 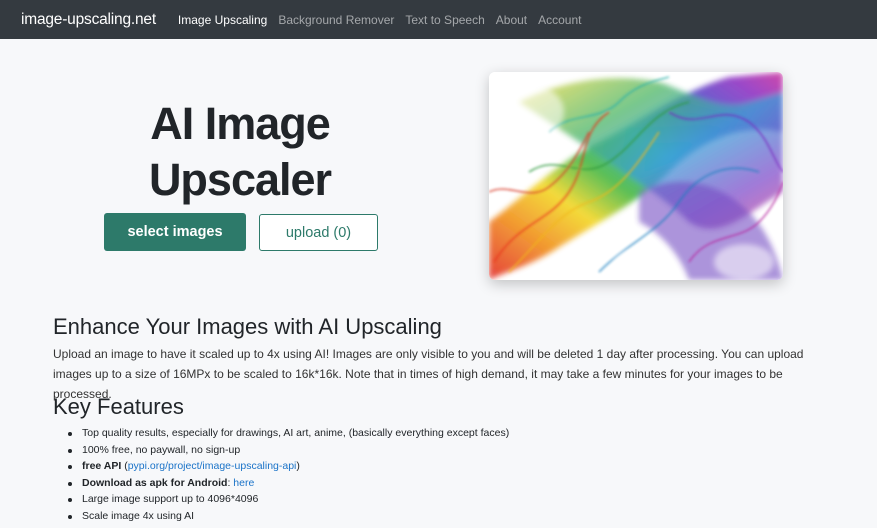 I want to click on pypi-link: pypi.org/project/image-upscaling-api, so click(x=212, y=466).